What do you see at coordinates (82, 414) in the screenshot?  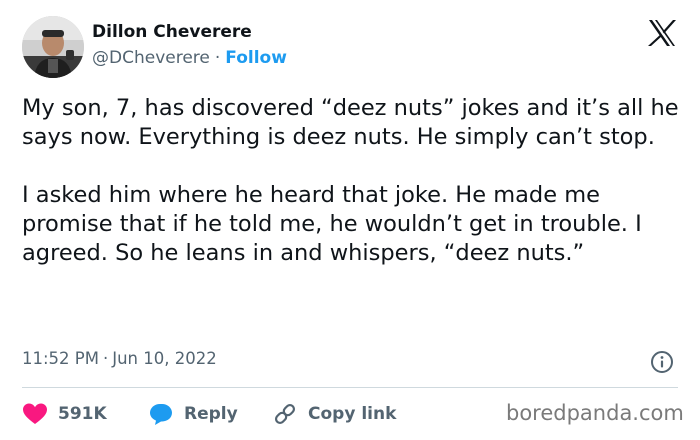 I see `like-count: 591K` at bounding box center [82, 414].